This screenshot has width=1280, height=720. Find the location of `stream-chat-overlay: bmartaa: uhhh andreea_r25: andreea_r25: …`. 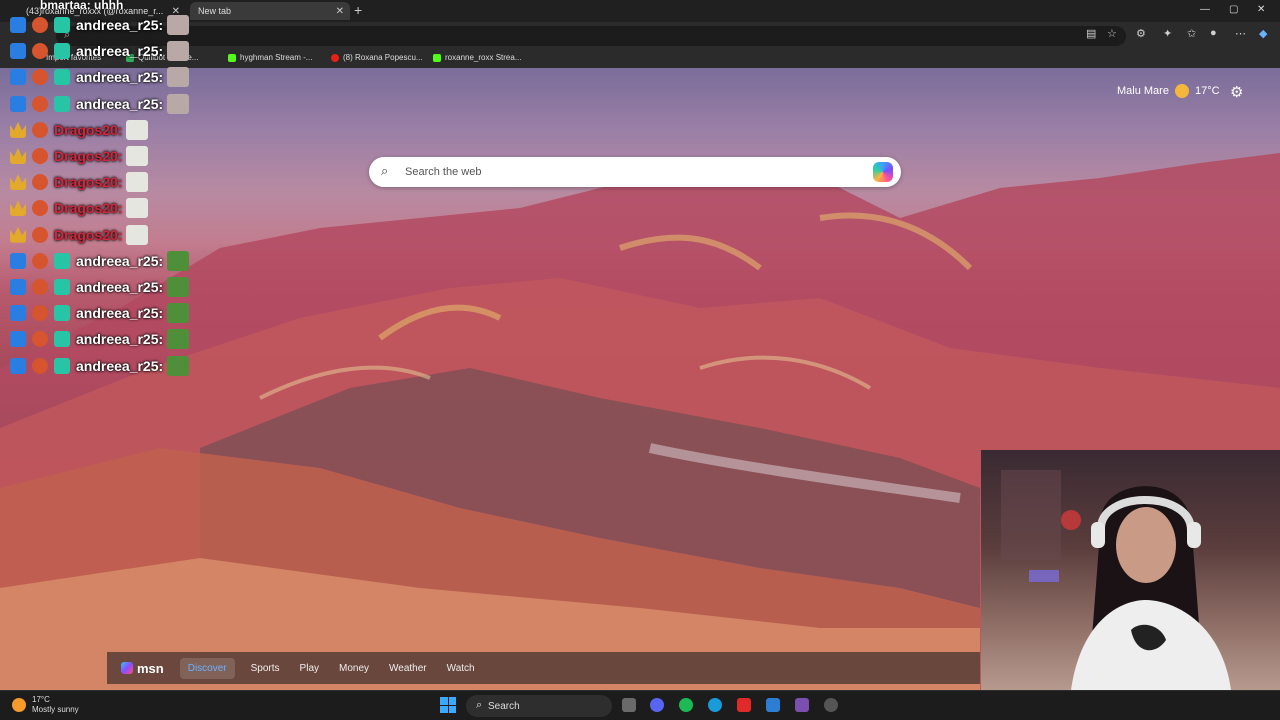

stream-chat-overlay: bmartaa: uhhh andreea_r25: andreea_r25: … is located at coordinates (110, 189).